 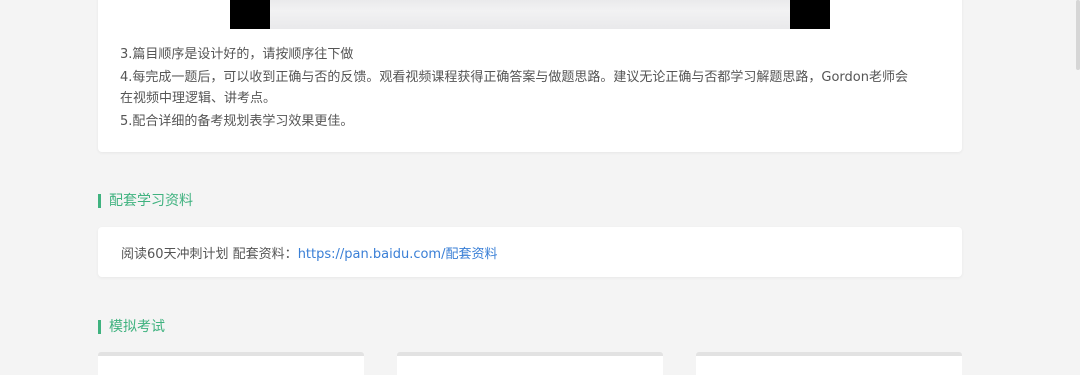 I want to click on exam-section-title: 模拟考试, so click(x=137, y=327).